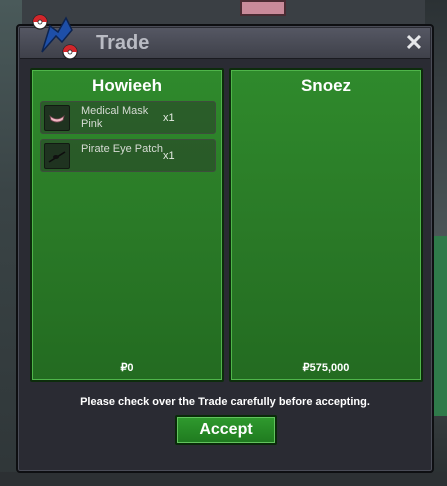  Describe the element at coordinates (57, 156) in the screenshot. I see `eye-patch-icon` at that location.